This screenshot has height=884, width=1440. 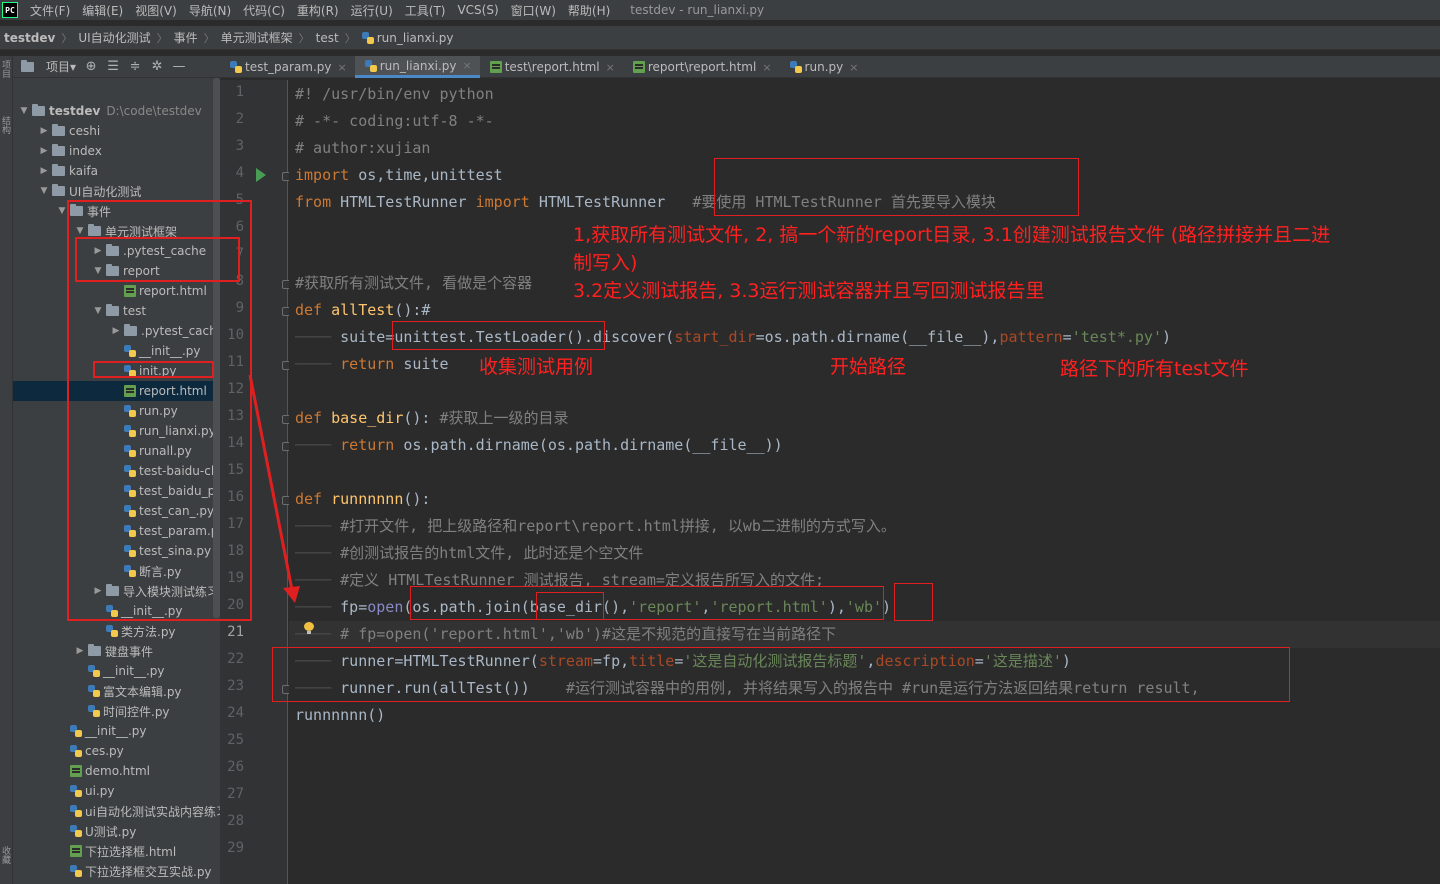 What do you see at coordinates (91, 66) in the screenshot?
I see `locate-icon: ⊕` at bounding box center [91, 66].